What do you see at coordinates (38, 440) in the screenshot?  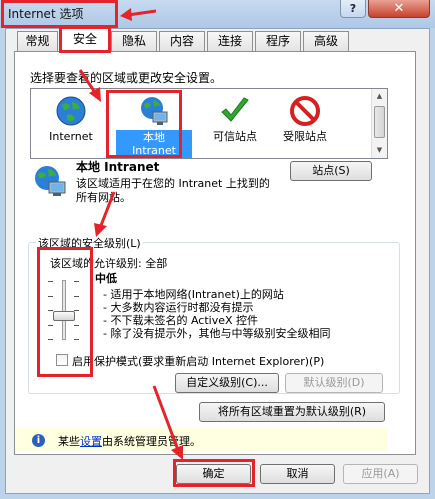 I see `info-icon: i` at bounding box center [38, 440].